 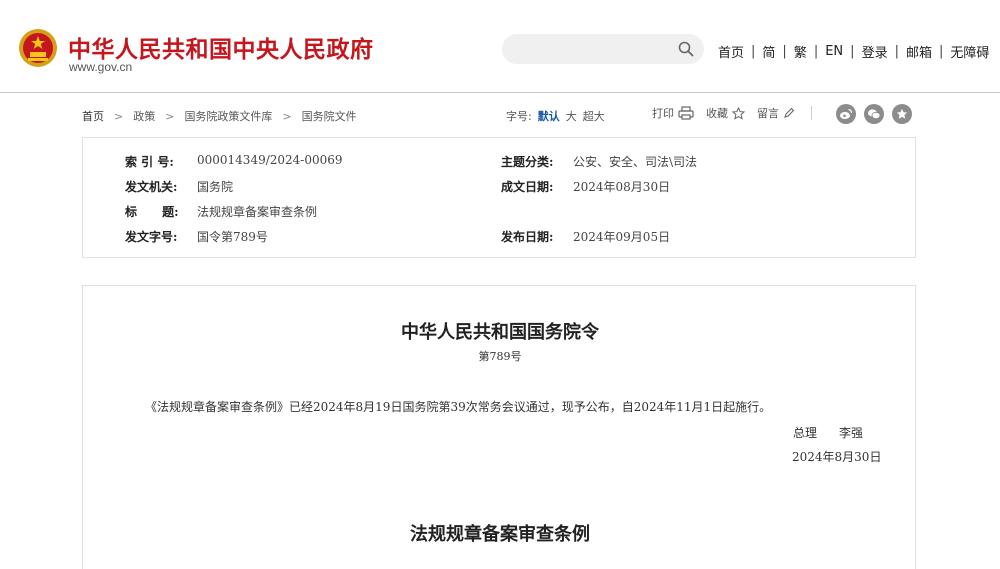 What do you see at coordinates (500, 534) in the screenshot?
I see `document-subtitle: 法规规章备案审查条例` at bounding box center [500, 534].